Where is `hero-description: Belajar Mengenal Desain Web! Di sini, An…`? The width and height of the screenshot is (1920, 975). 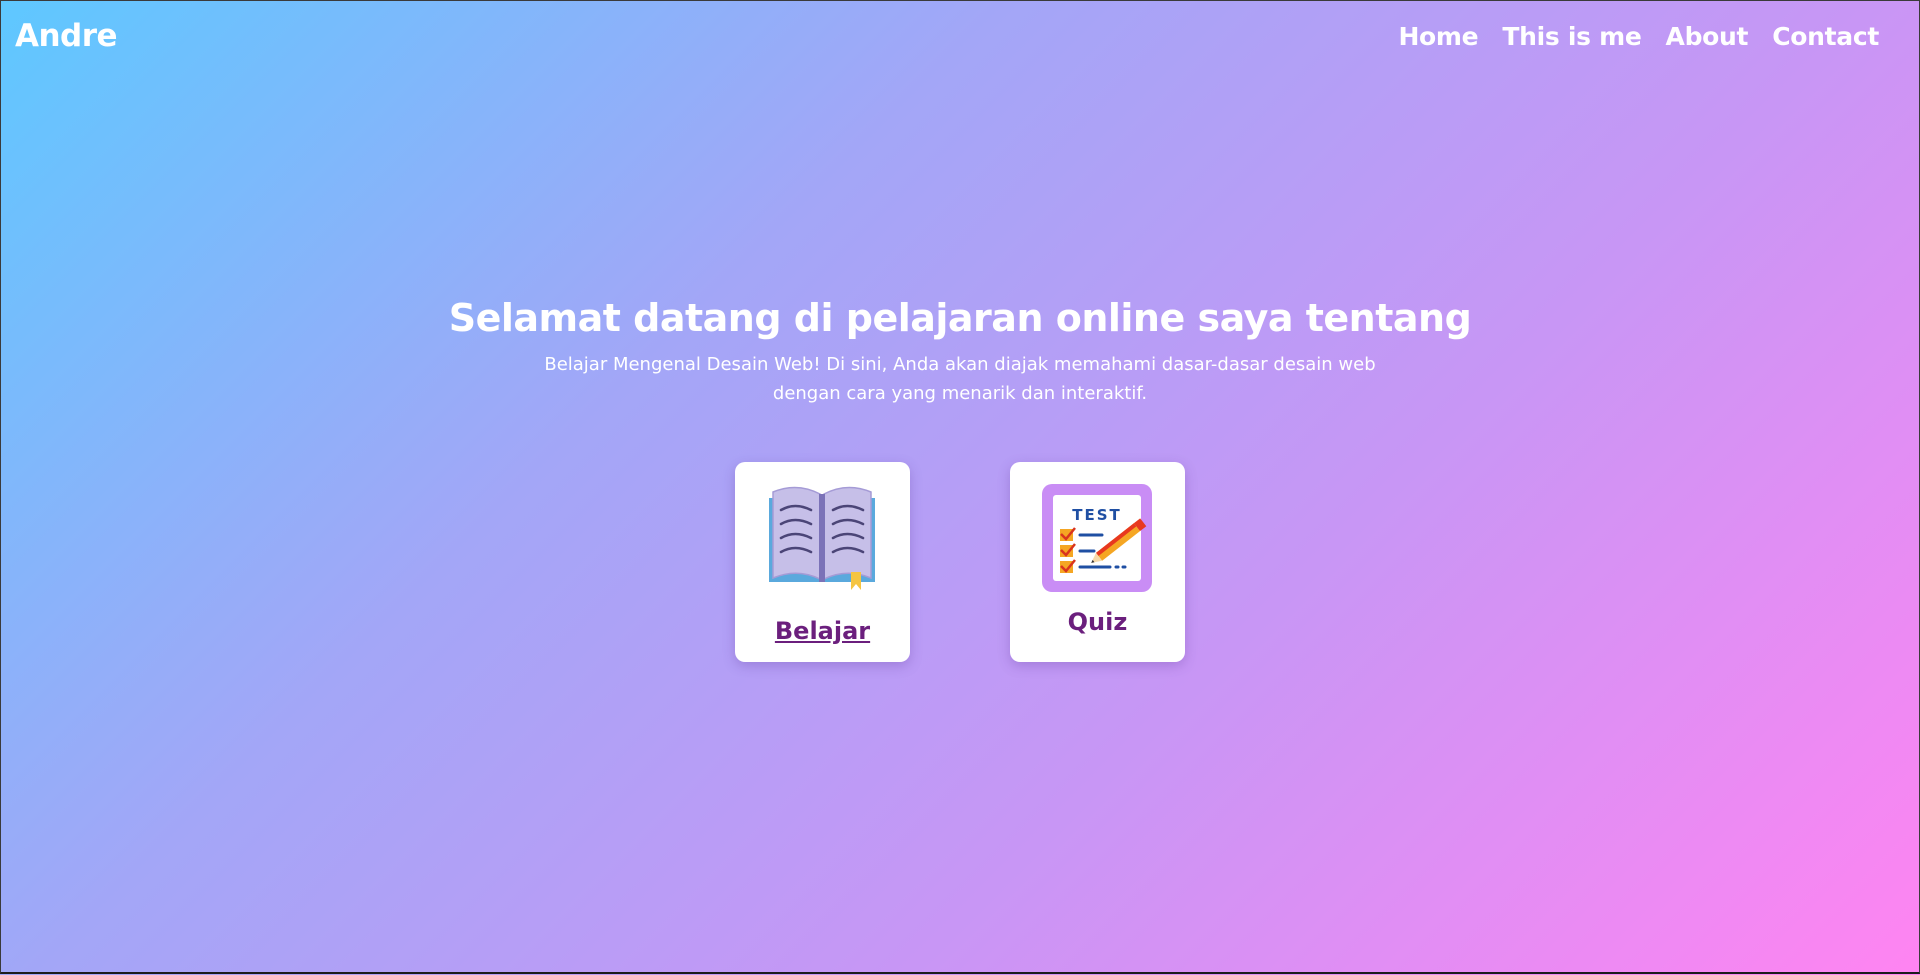
hero-description: Belajar Mengenal Desain Web! Di sini, An… is located at coordinates (960, 379).